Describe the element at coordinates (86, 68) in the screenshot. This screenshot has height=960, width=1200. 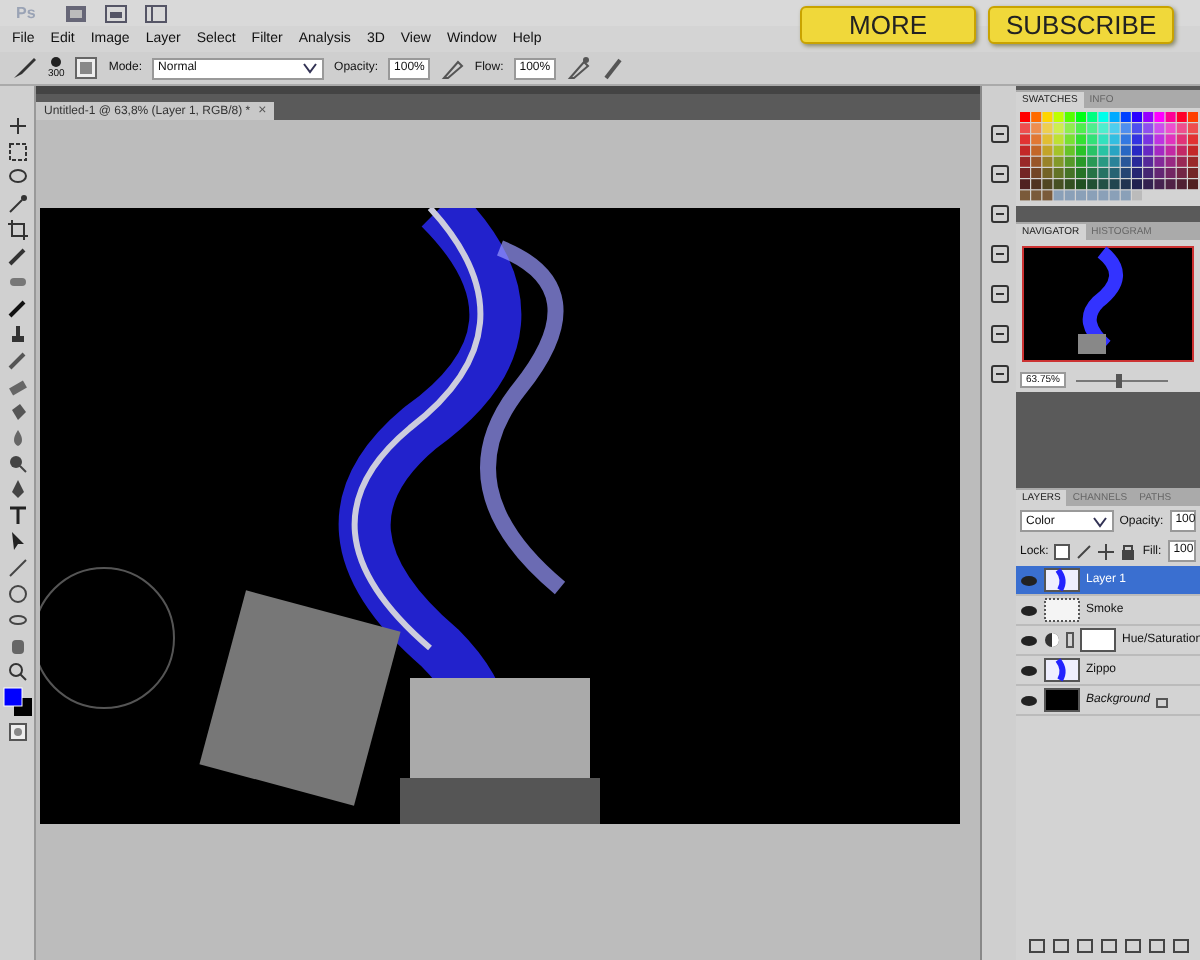
I see `brush-panel-icon` at that location.